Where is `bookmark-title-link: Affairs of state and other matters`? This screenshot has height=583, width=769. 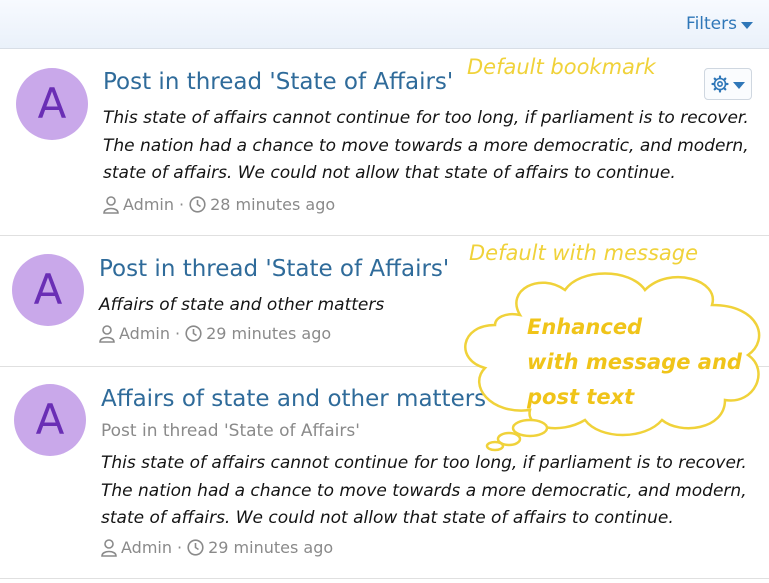 bookmark-title-link: Affairs of state and other matters is located at coordinates (293, 399).